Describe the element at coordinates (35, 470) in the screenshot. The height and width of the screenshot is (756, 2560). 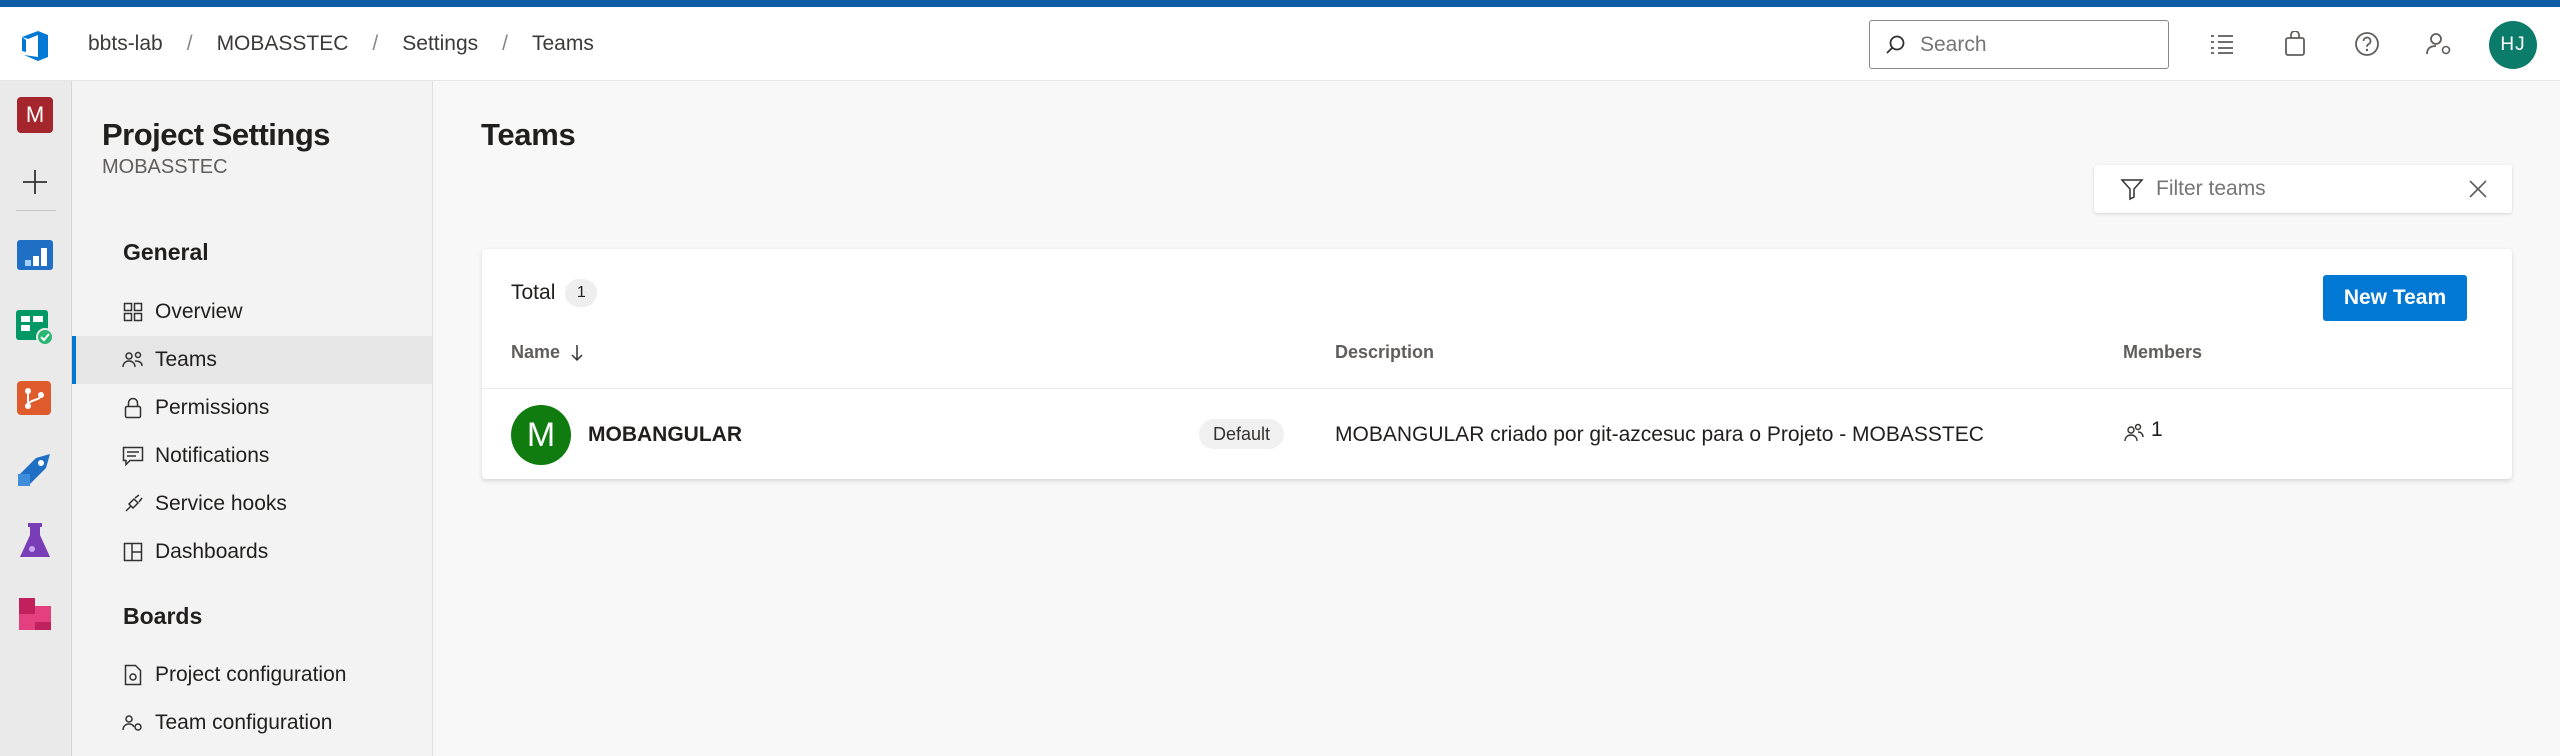
I see `pipelines-icon` at that location.